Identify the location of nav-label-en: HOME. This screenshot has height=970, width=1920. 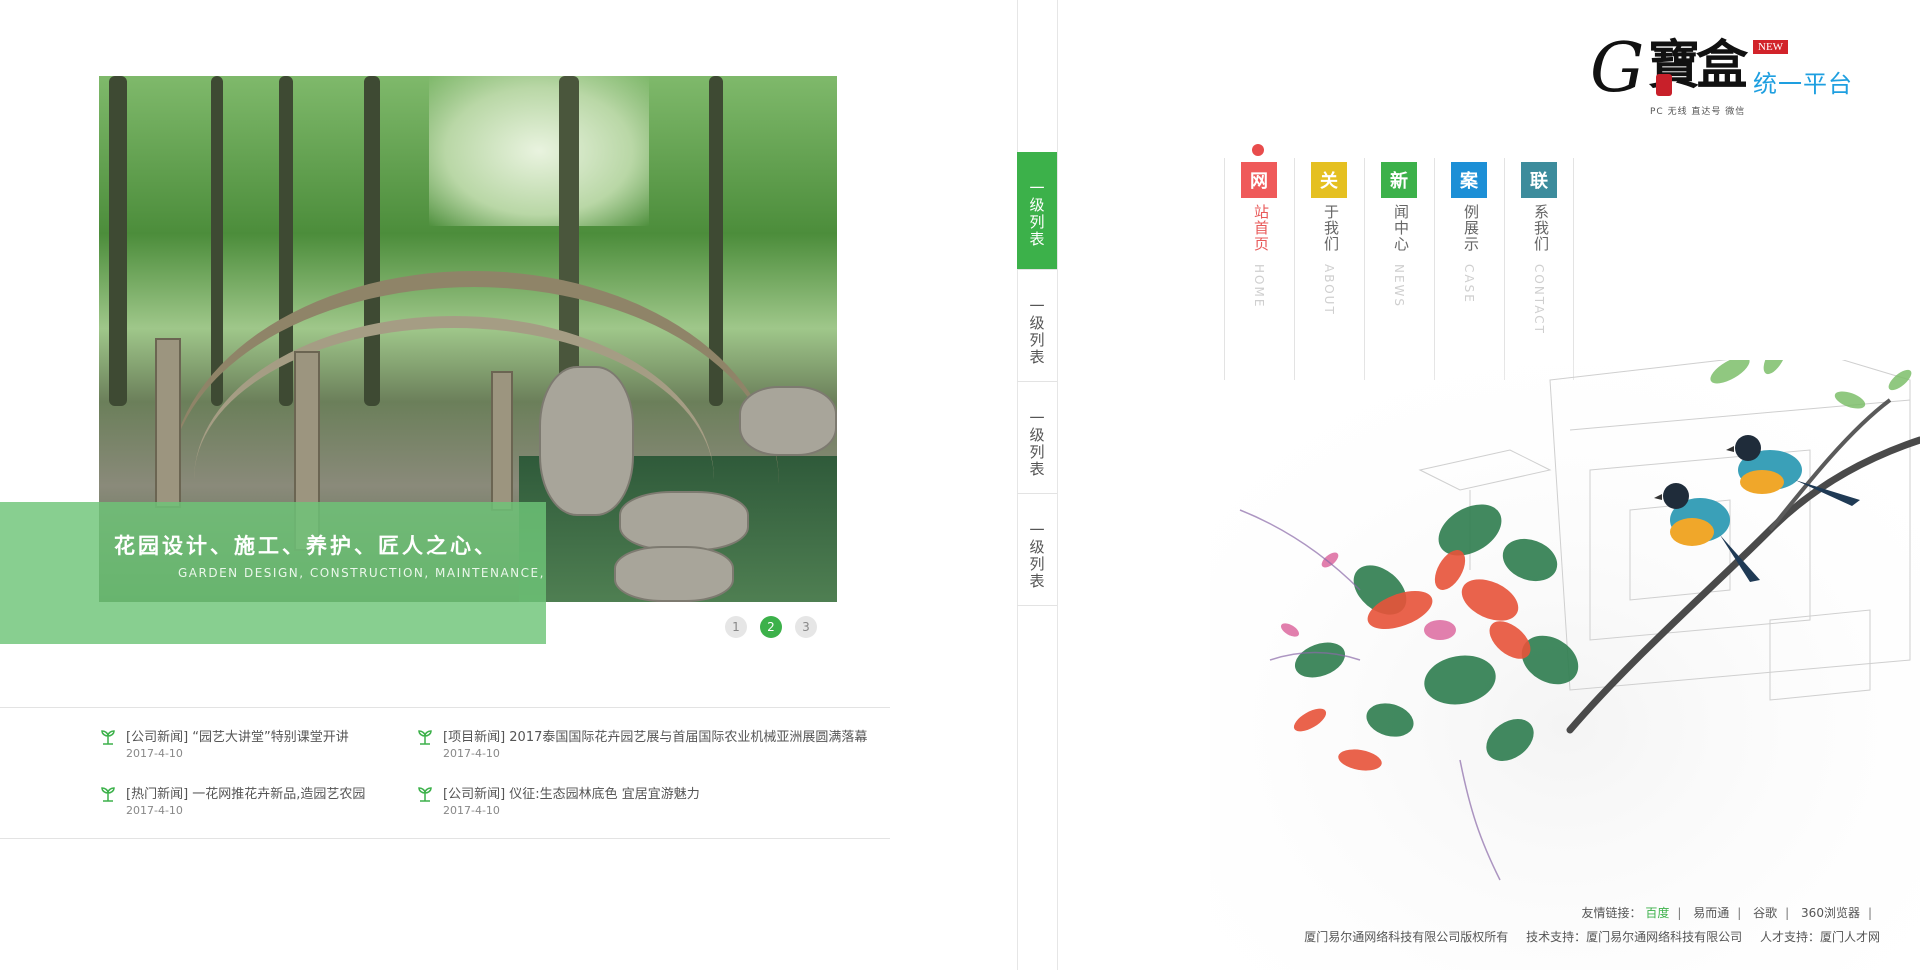
(1259, 286).